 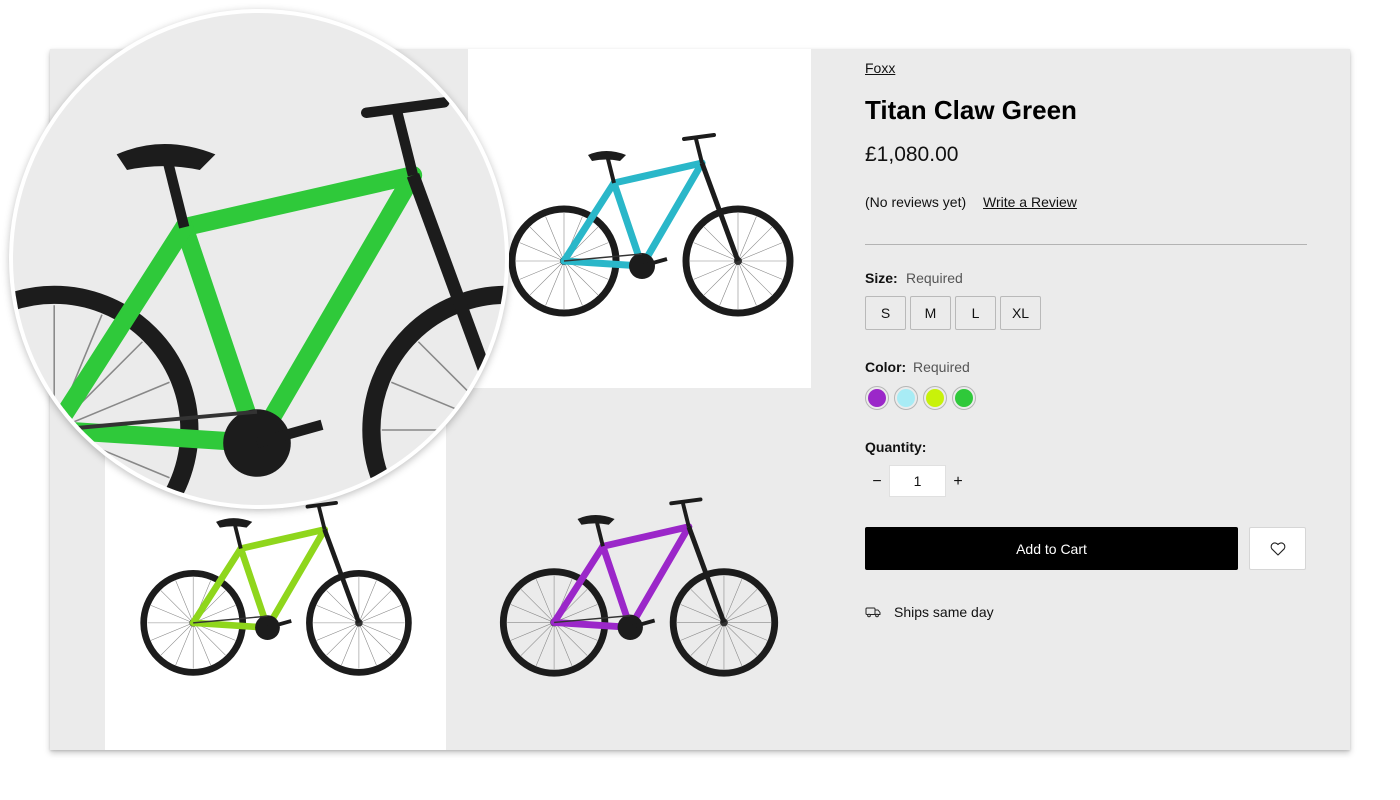 I want to click on shipping-text: Ships same day, so click(x=944, y=612).